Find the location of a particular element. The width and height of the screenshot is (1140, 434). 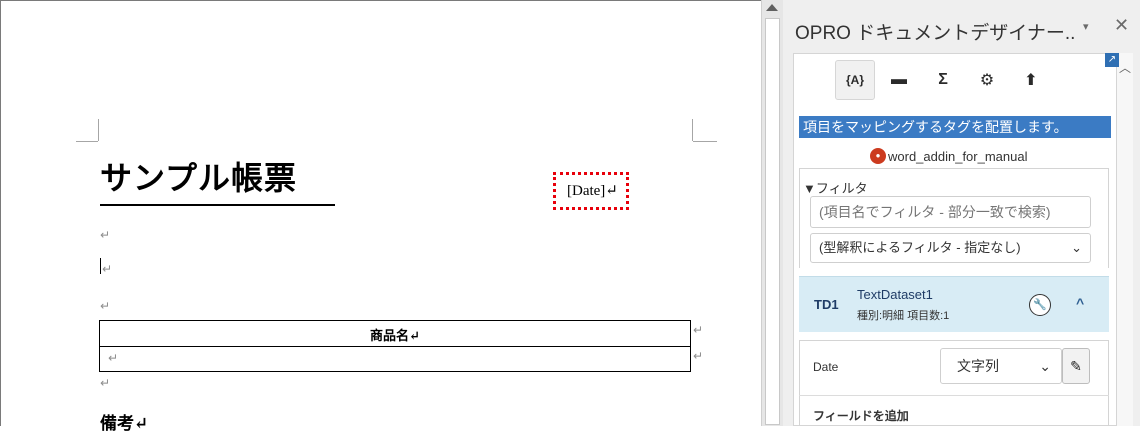

table-row-divider is located at coordinates (395, 346).